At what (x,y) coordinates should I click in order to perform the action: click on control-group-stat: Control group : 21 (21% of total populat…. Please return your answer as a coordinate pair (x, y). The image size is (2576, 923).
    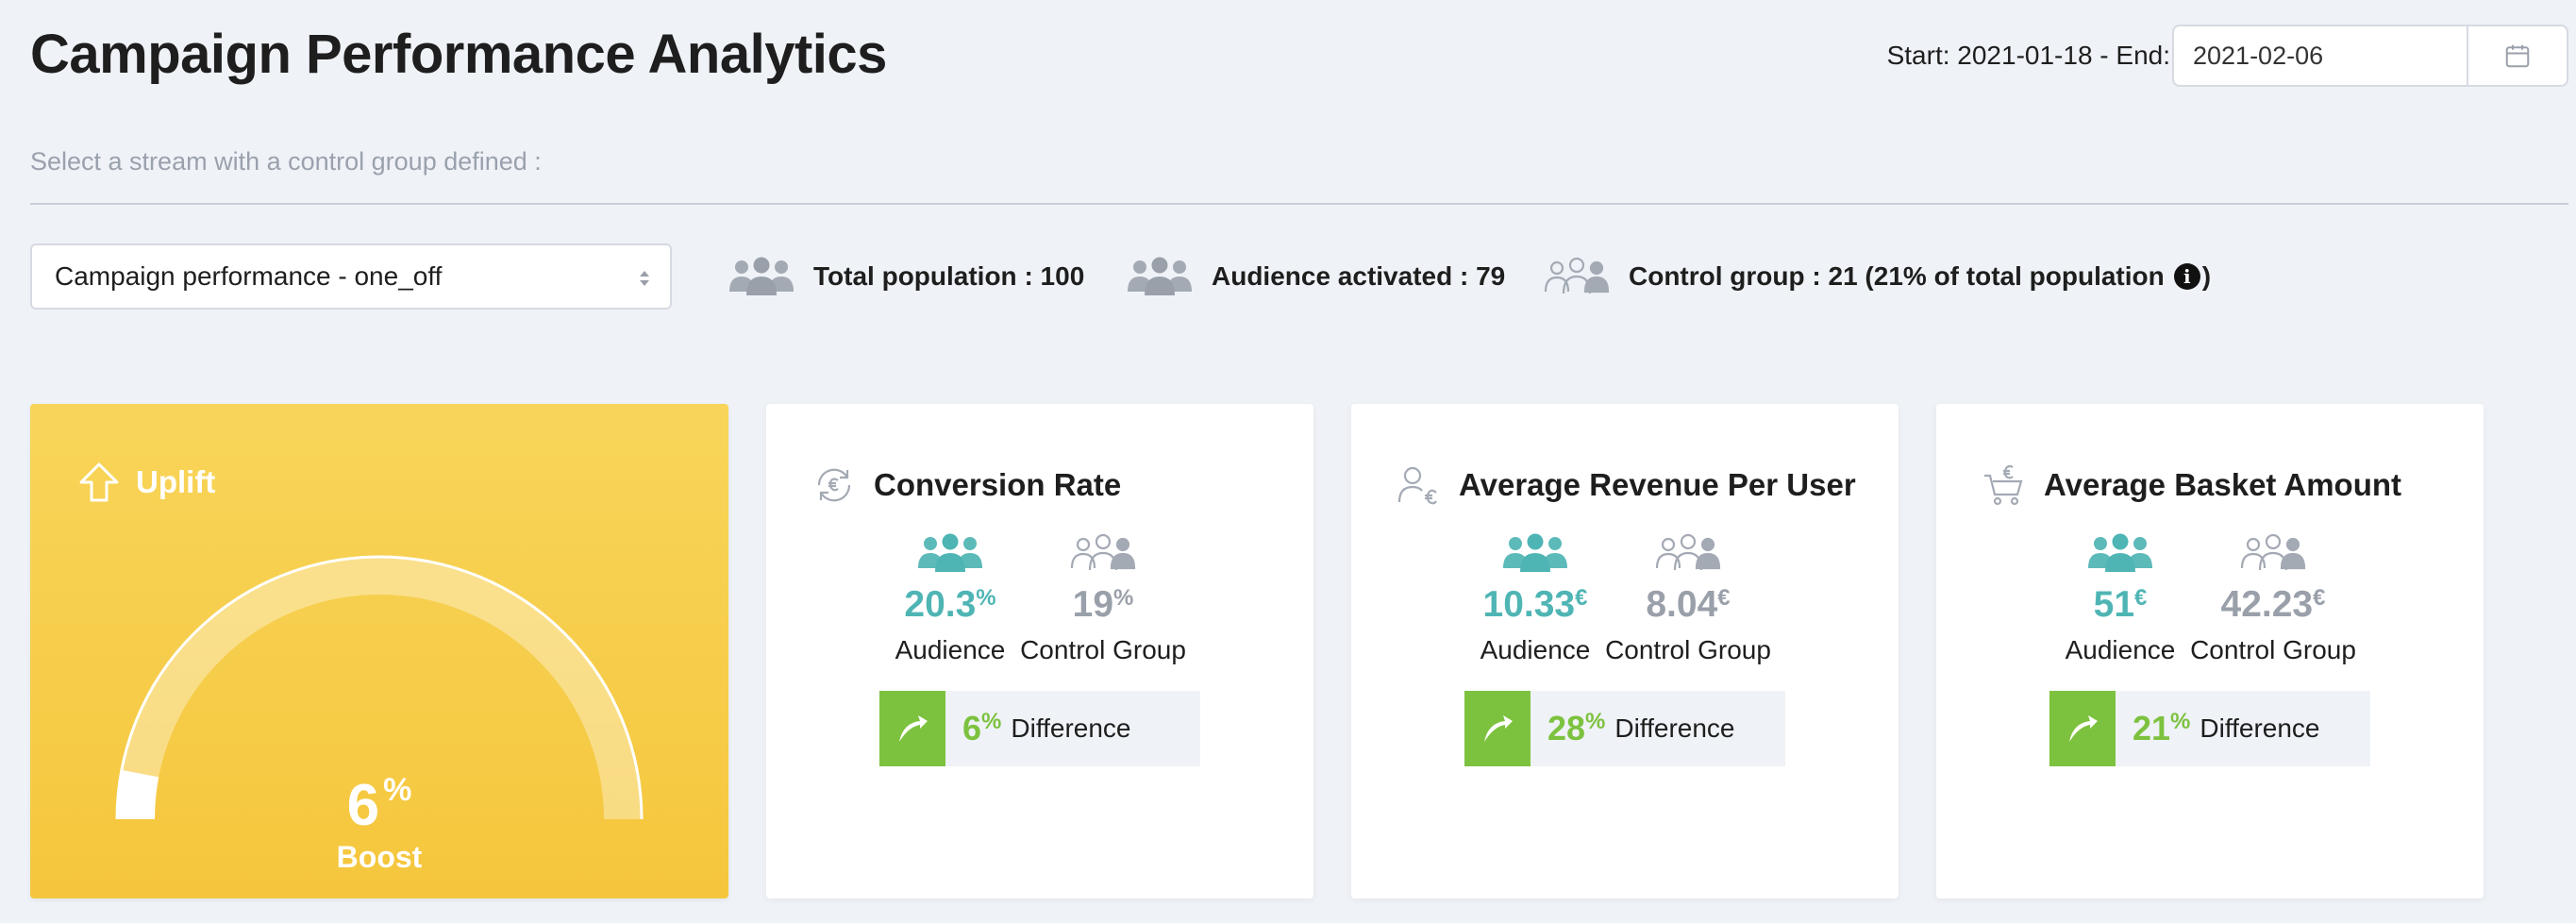
    Looking at the image, I should click on (1877, 276).